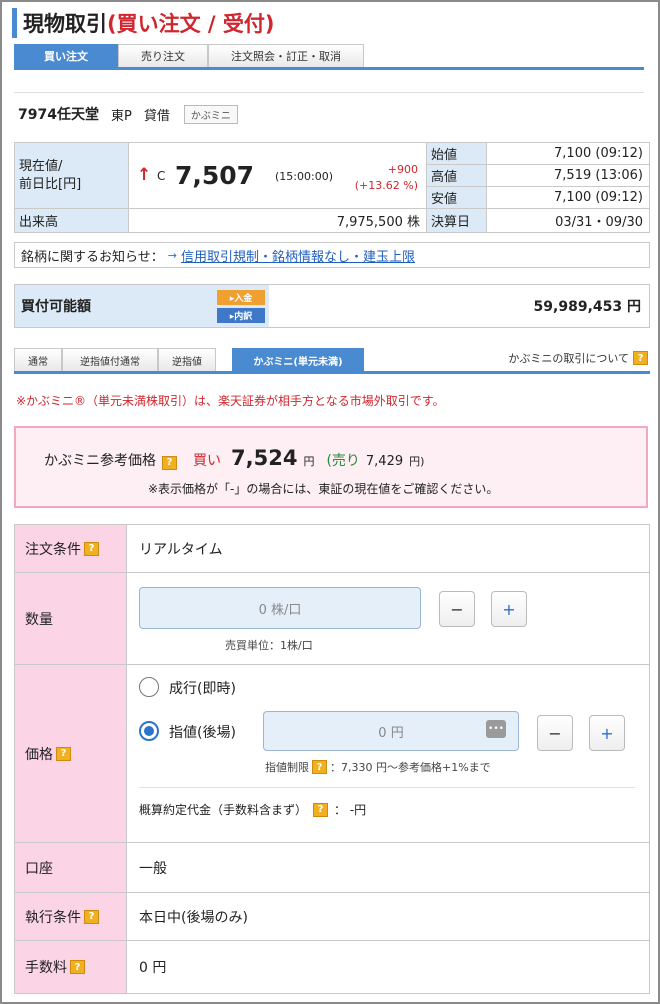 Image resolution: width=660 pixels, height=1004 pixels. What do you see at coordinates (191, 24) in the screenshot?
I see `title-sub: (買い注文 / 受付)` at bounding box center [191, 24].